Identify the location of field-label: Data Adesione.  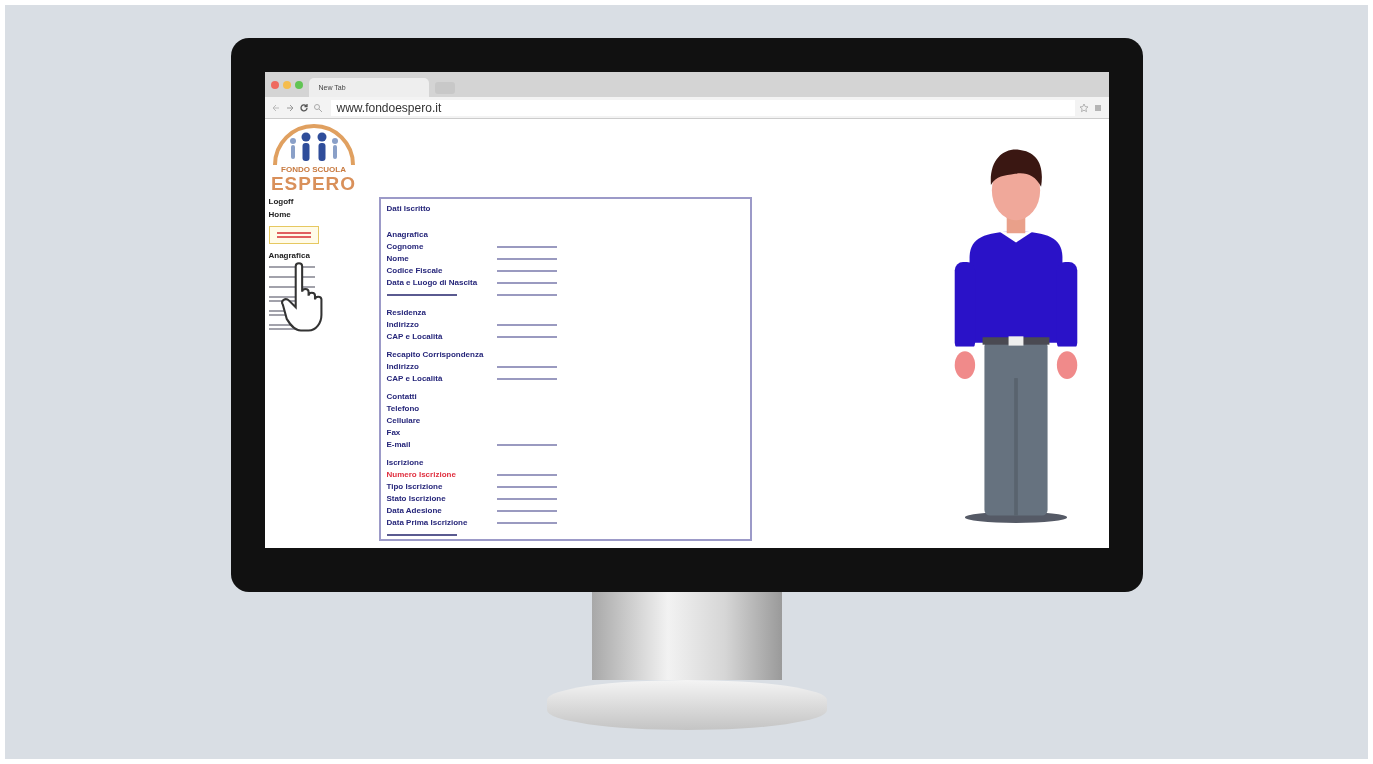
(414, 510).